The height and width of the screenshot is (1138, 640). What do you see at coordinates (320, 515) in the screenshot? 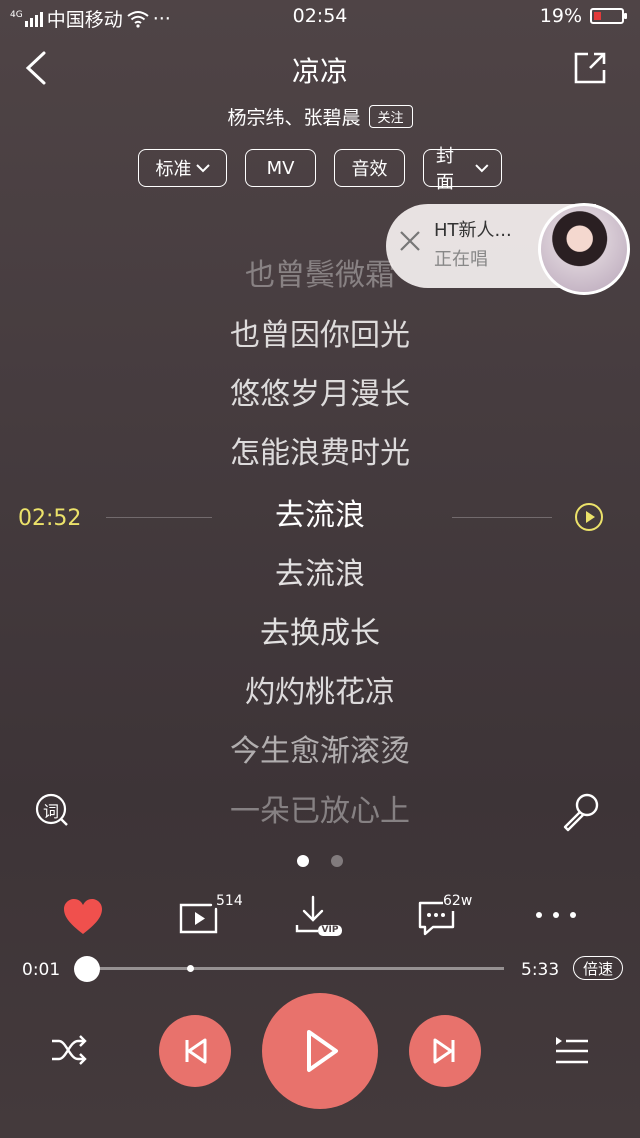
I see `current-lyric-line: 去流浪` at bounding box center [320, 515].